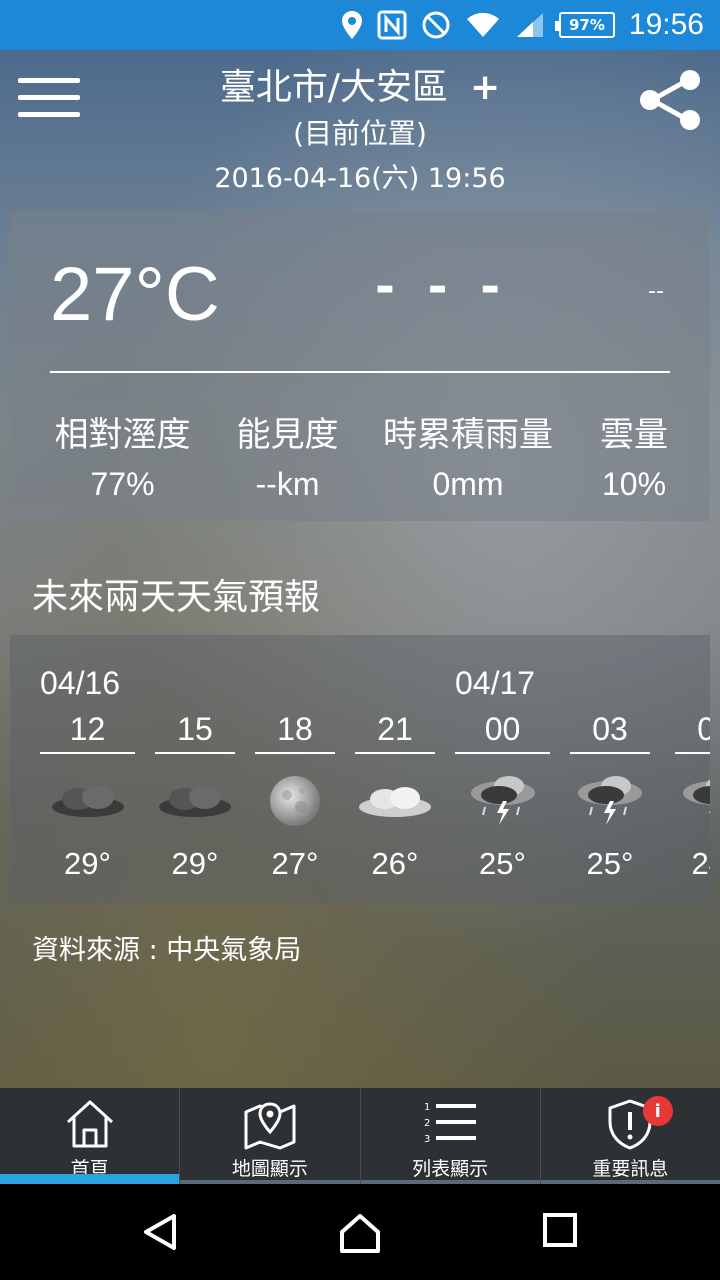 This screenshot has height=1280, width=720. Describe the element at coordinates (90, 1179) in the screenshot. I see `nav-indicator` at that location.